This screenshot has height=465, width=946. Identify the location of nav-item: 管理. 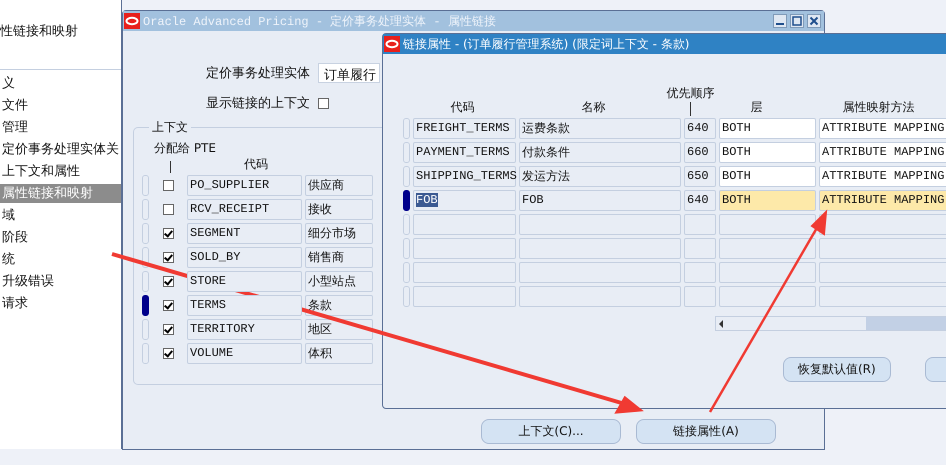
(60, 127).